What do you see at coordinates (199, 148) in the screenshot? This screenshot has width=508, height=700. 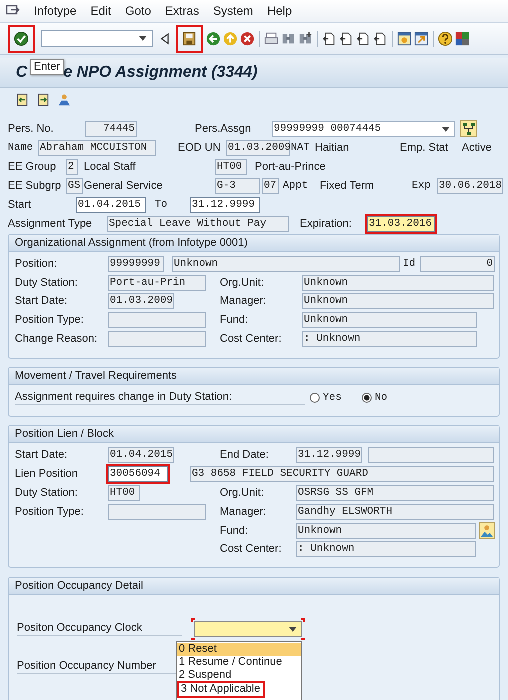 I see `field-label: EOD UN` at bounding box center [199, 148].